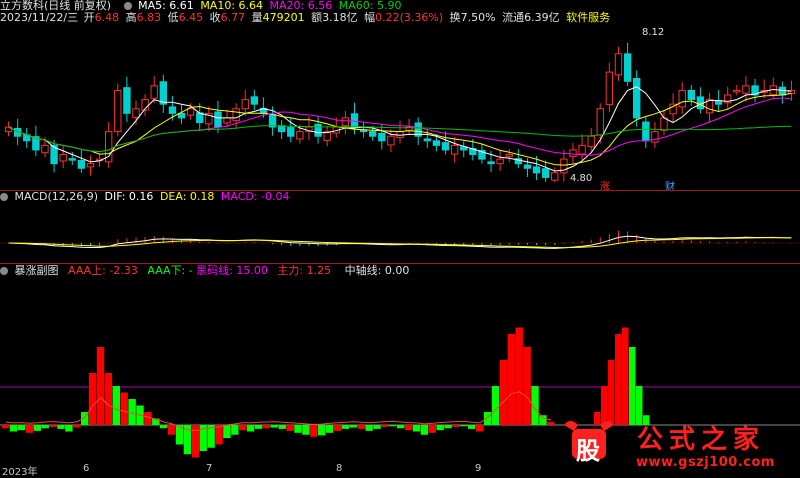 This screenshot has width=800, height=478. Describe the element at coordinates (400, 242) in the screenshot. I see `macd-dif-line` at that location.